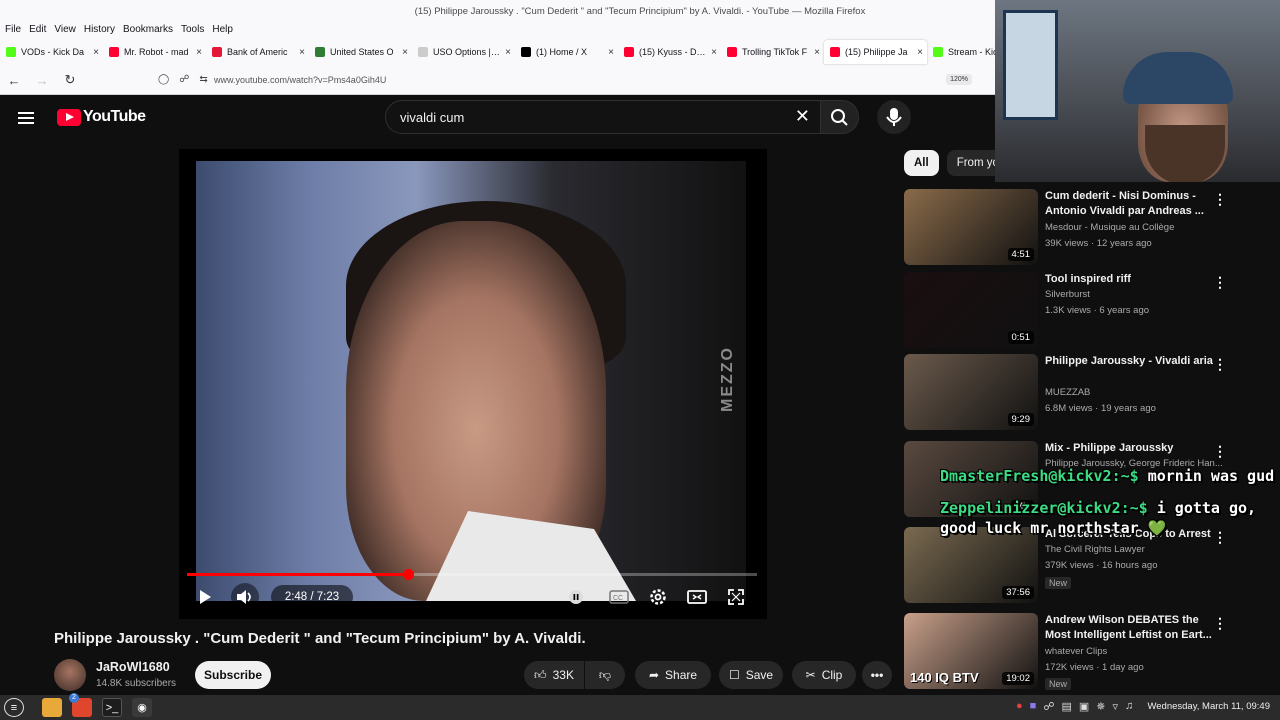 The image size is (1280, 720). Describe the element at coordinates (99, 30) in the screenshot. I see `menu-history: History` at that location.